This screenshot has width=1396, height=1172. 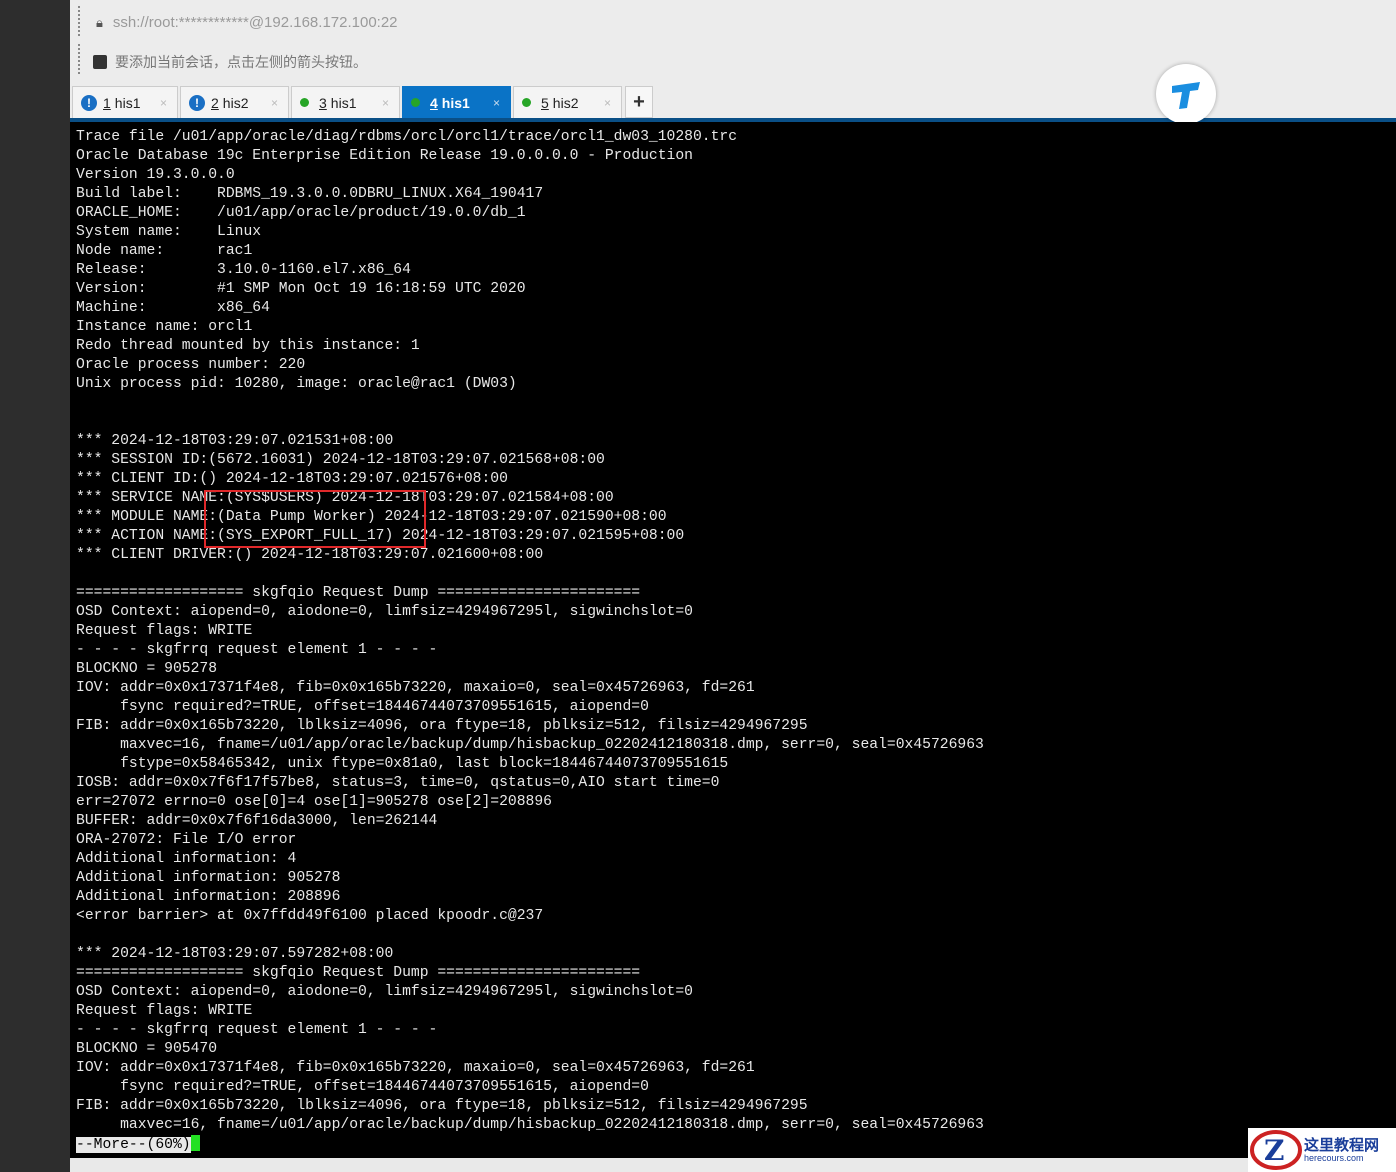 What do you see at coordinates (155, 175) in the screenshot?
I see `terminal-line: Version 19.3.0.0.0` at bounding box center [155, 175].